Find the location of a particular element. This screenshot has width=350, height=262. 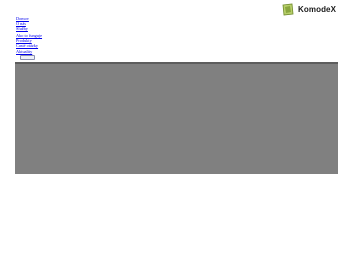

nav-link-news: Aktuality is located at coordinates (29, 51).